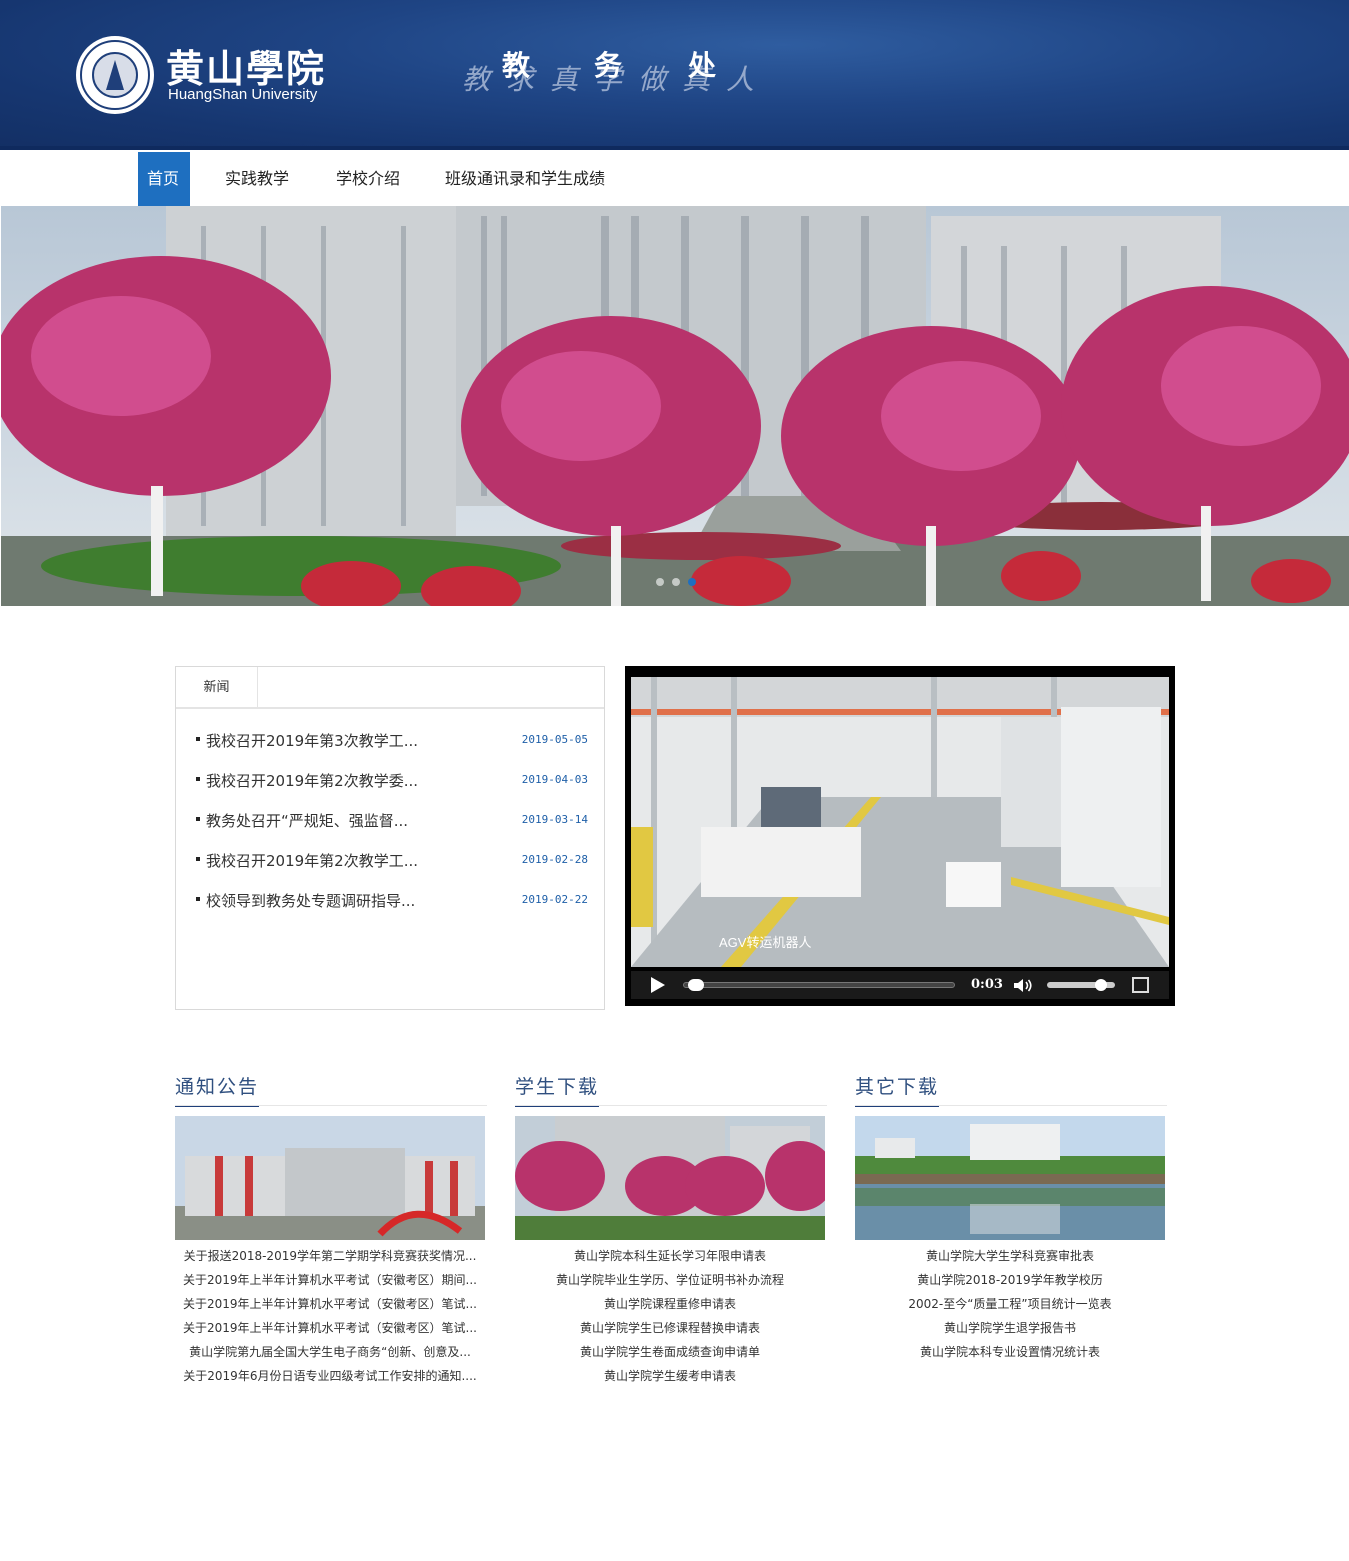 This screenshot has width=1349, height=1561. I want to click on nav-item-home: 首页, so click(164, 179).